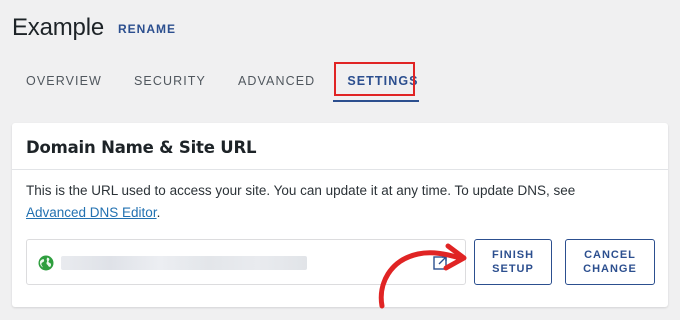 This screenshot has width=680, height=320. Describe the element at coordinates (610, 255) in the screenshot. I see `cancel-change-label-line1: CANCEL` at that location.